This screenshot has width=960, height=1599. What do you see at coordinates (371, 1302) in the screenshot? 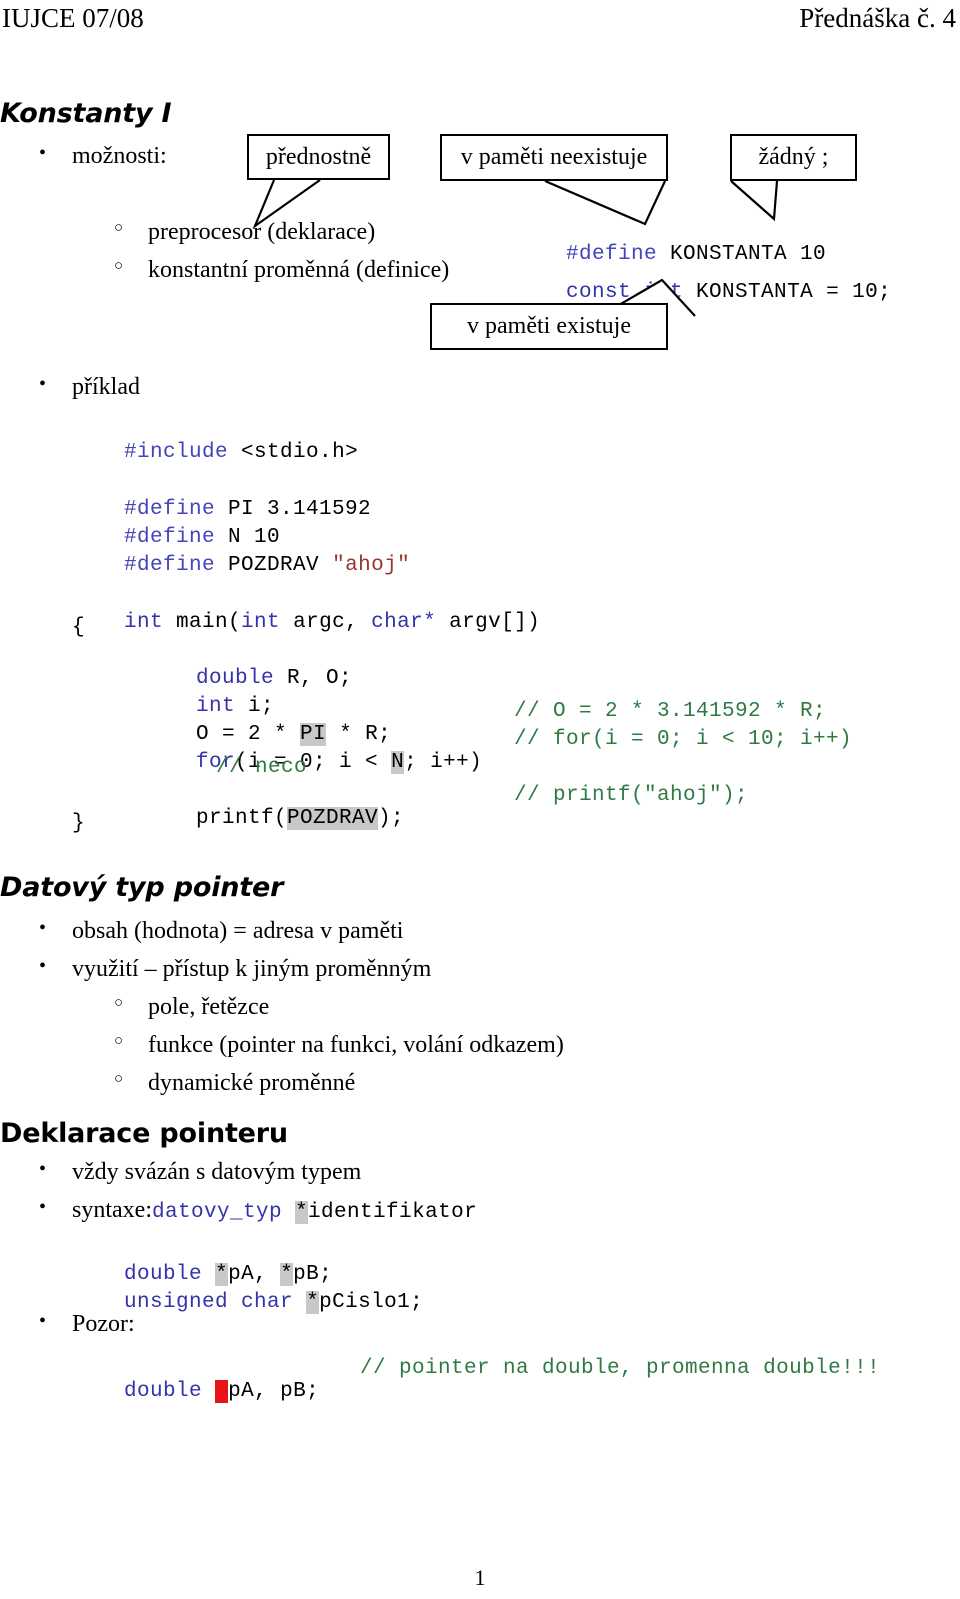
I see `code-decl-uchar-rest: pCislo1;` at bounding box center [371, 1302].